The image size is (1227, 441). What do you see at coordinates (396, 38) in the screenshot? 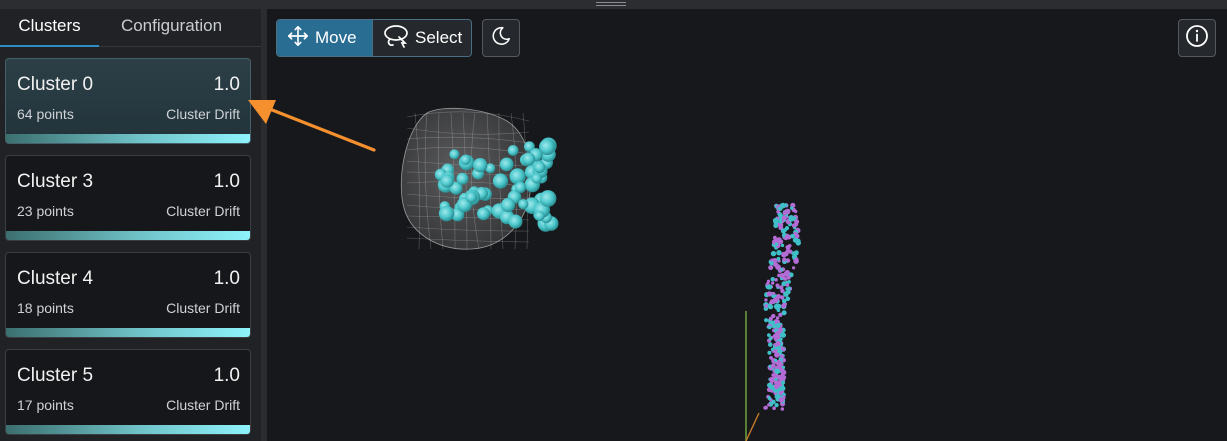
I see `lasso-icon` at bounding box center [396, 38].